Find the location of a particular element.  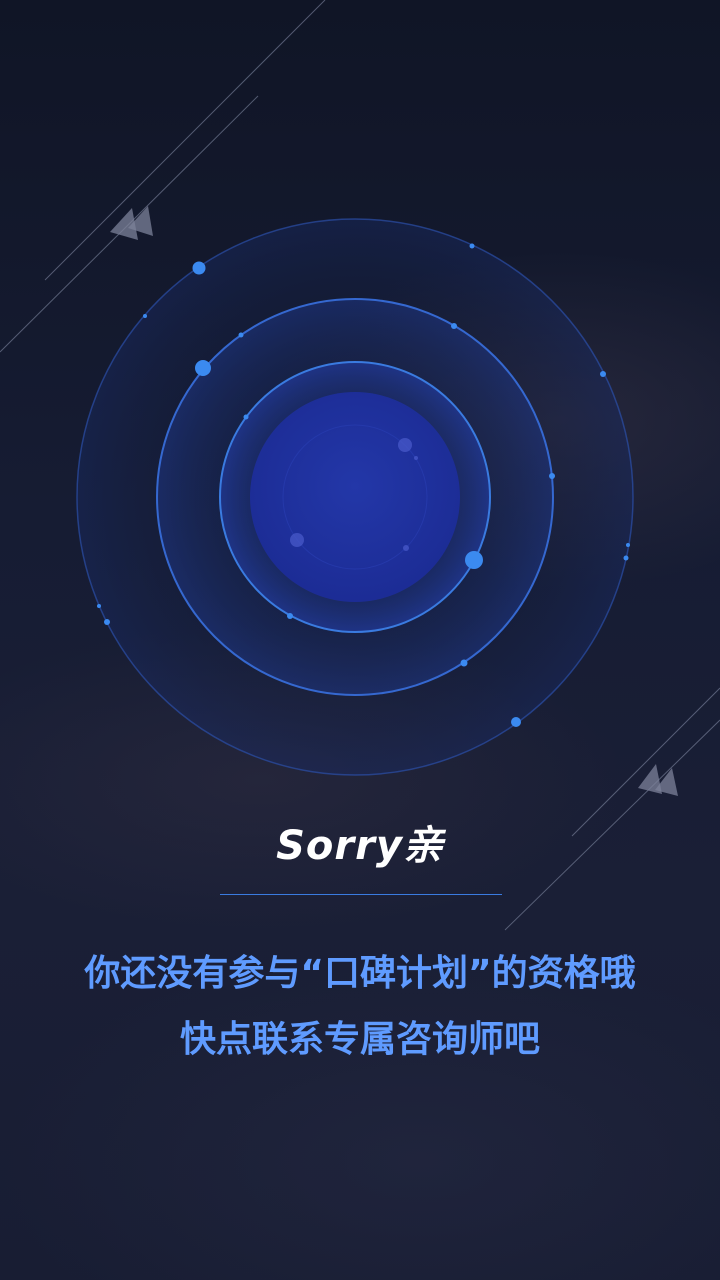

sorry-headline: Sorry亲 is located at coordinates (360, 846).